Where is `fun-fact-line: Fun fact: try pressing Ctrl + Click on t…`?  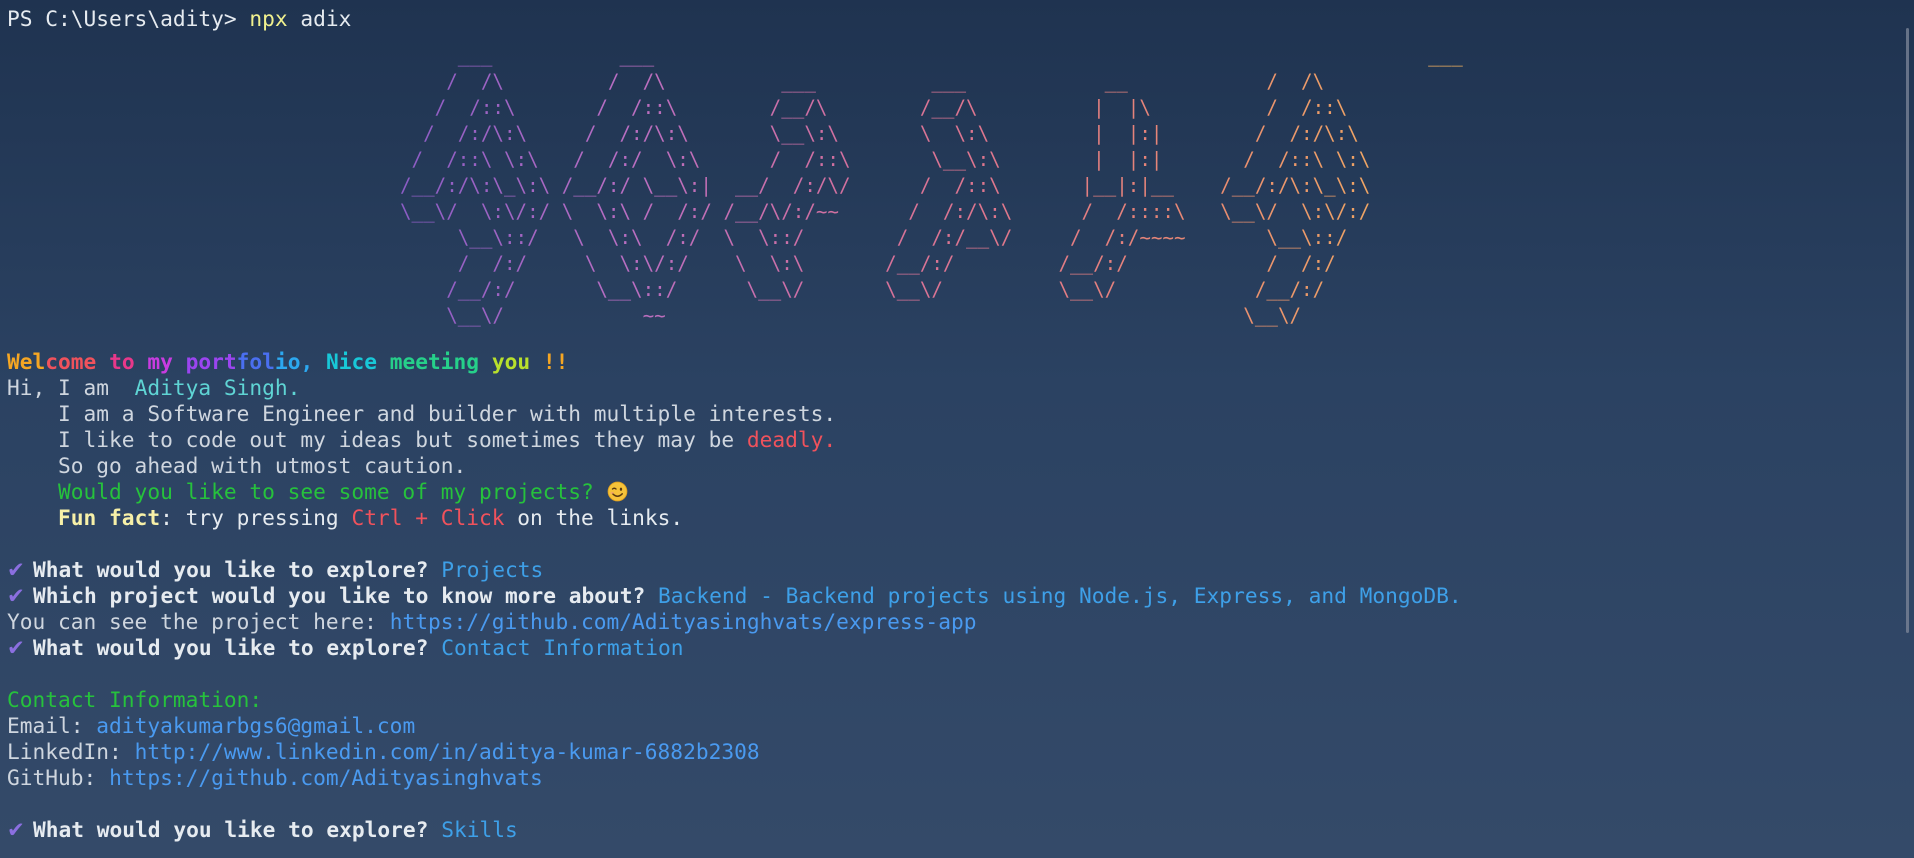 fun-fact-line: Fun fact: try pressing Ctrl + Click on t… is located at coordinates (345, 518).